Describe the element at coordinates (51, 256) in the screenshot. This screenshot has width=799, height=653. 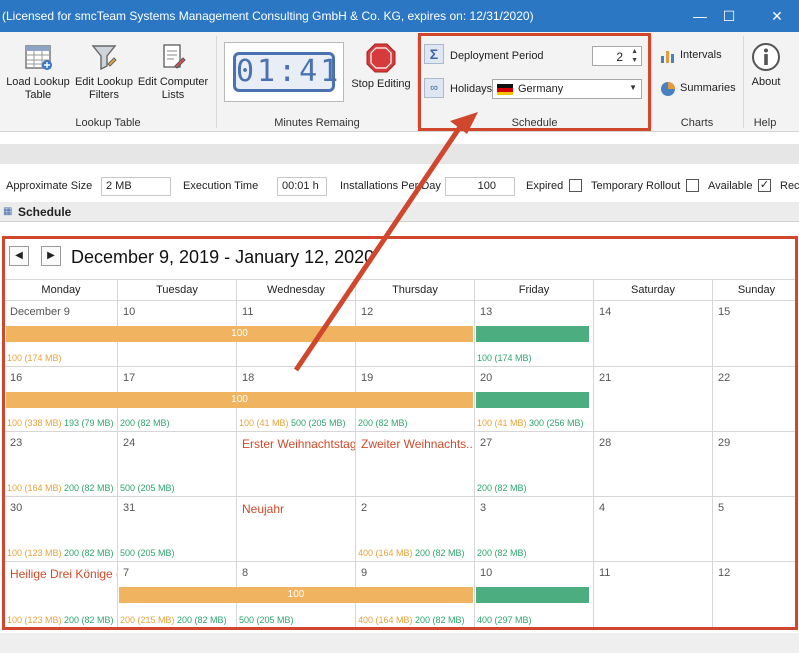
I see `next-button: ▶` at that location.